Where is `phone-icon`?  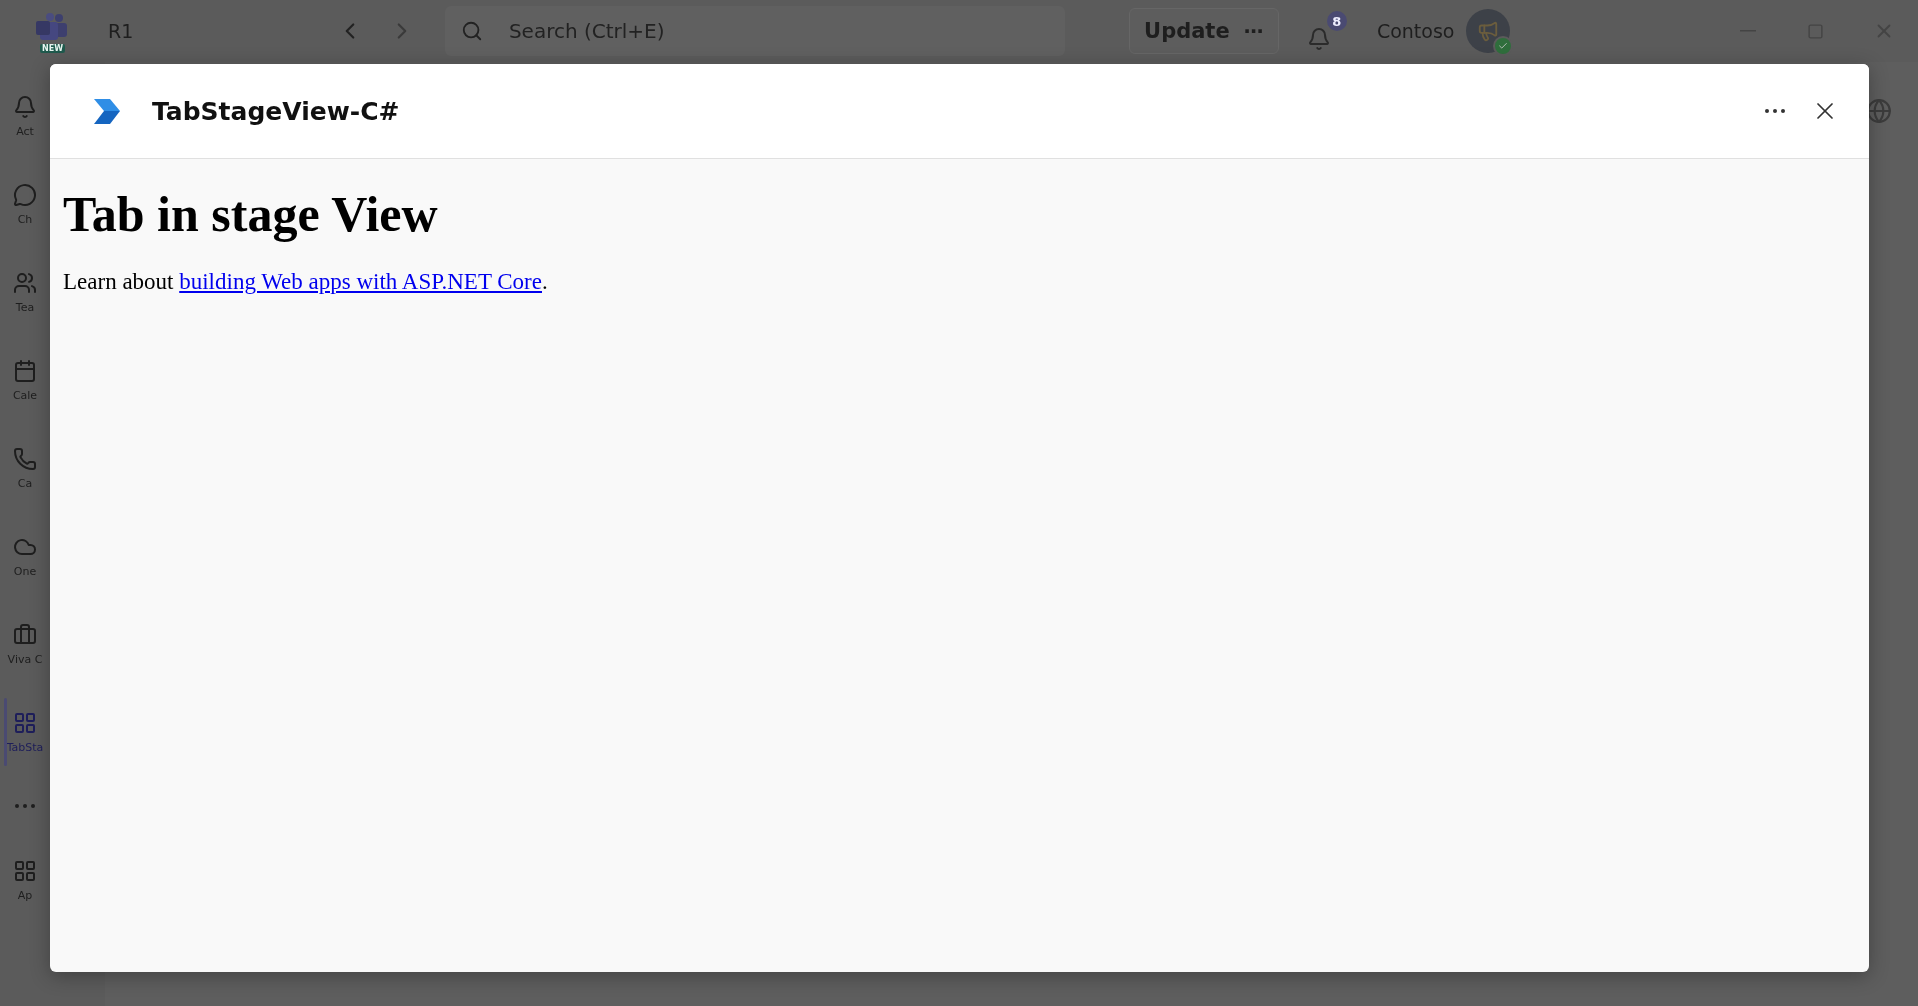
phone-icon is located at coordinates (25, 458).